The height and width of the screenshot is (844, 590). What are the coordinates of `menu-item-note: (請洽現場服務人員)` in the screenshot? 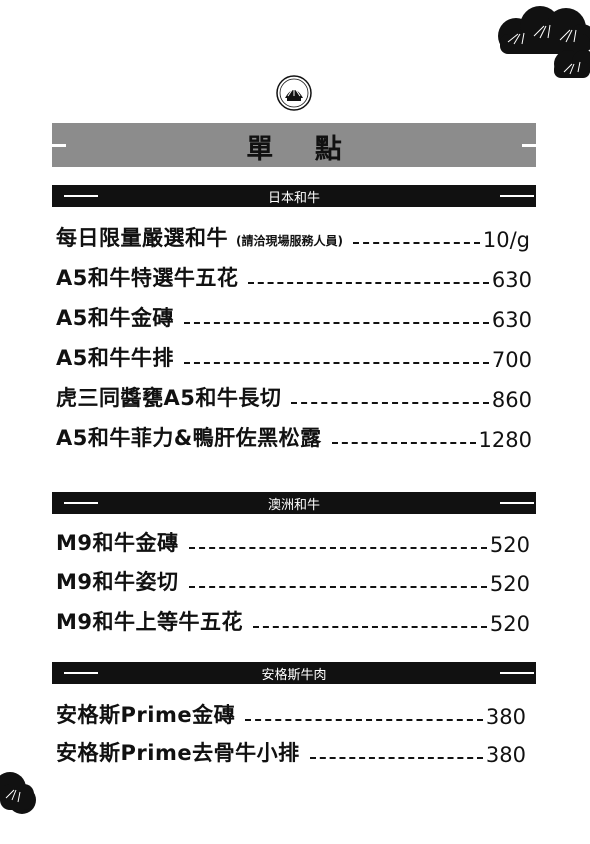 It's located at (289, 241).